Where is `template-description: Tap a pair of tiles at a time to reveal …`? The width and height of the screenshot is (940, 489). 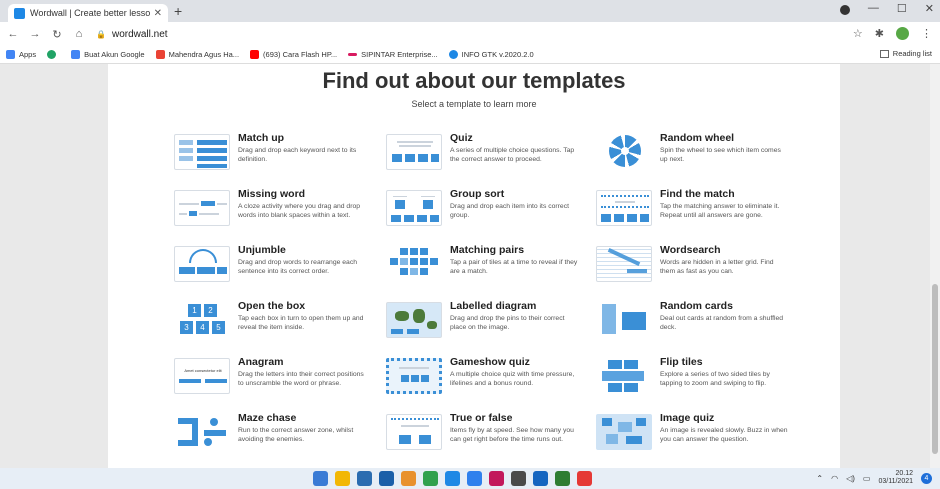
template-description: Tap a pair of tiles at a time to reveal … is located at coordinates (514, 267).